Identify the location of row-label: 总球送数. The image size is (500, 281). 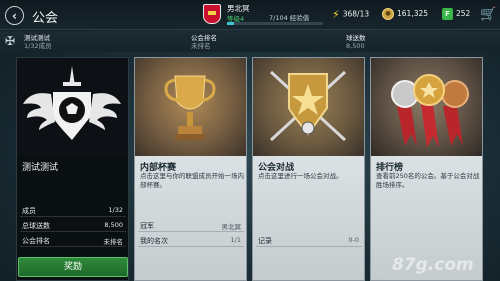
(36, 226).